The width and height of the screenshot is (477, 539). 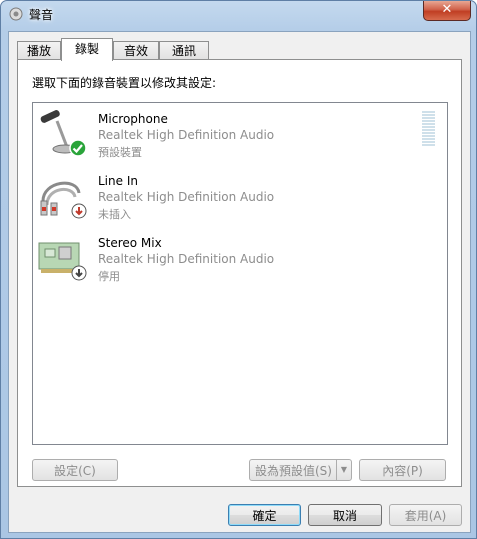 What do you see at coordinates (264, 515) in the screenshot?
I see `ok-button: 確定` at bounding box center [264, 515].